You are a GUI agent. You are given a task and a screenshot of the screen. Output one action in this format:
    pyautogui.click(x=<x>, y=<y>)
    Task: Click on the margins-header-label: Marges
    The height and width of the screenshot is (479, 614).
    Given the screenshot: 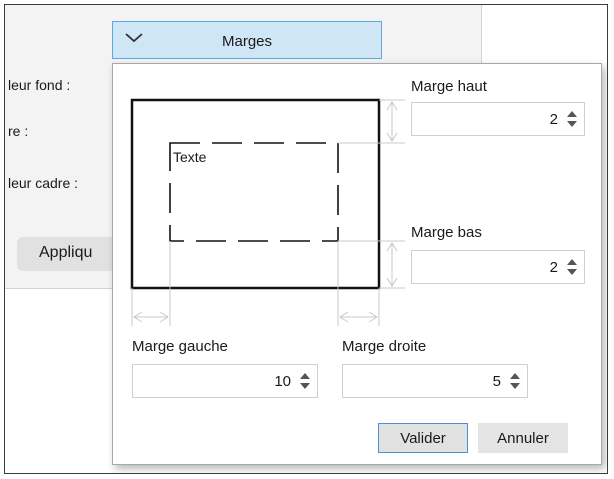 What is the action you would take?
    pyautogui.click(x=247, y=41)
    